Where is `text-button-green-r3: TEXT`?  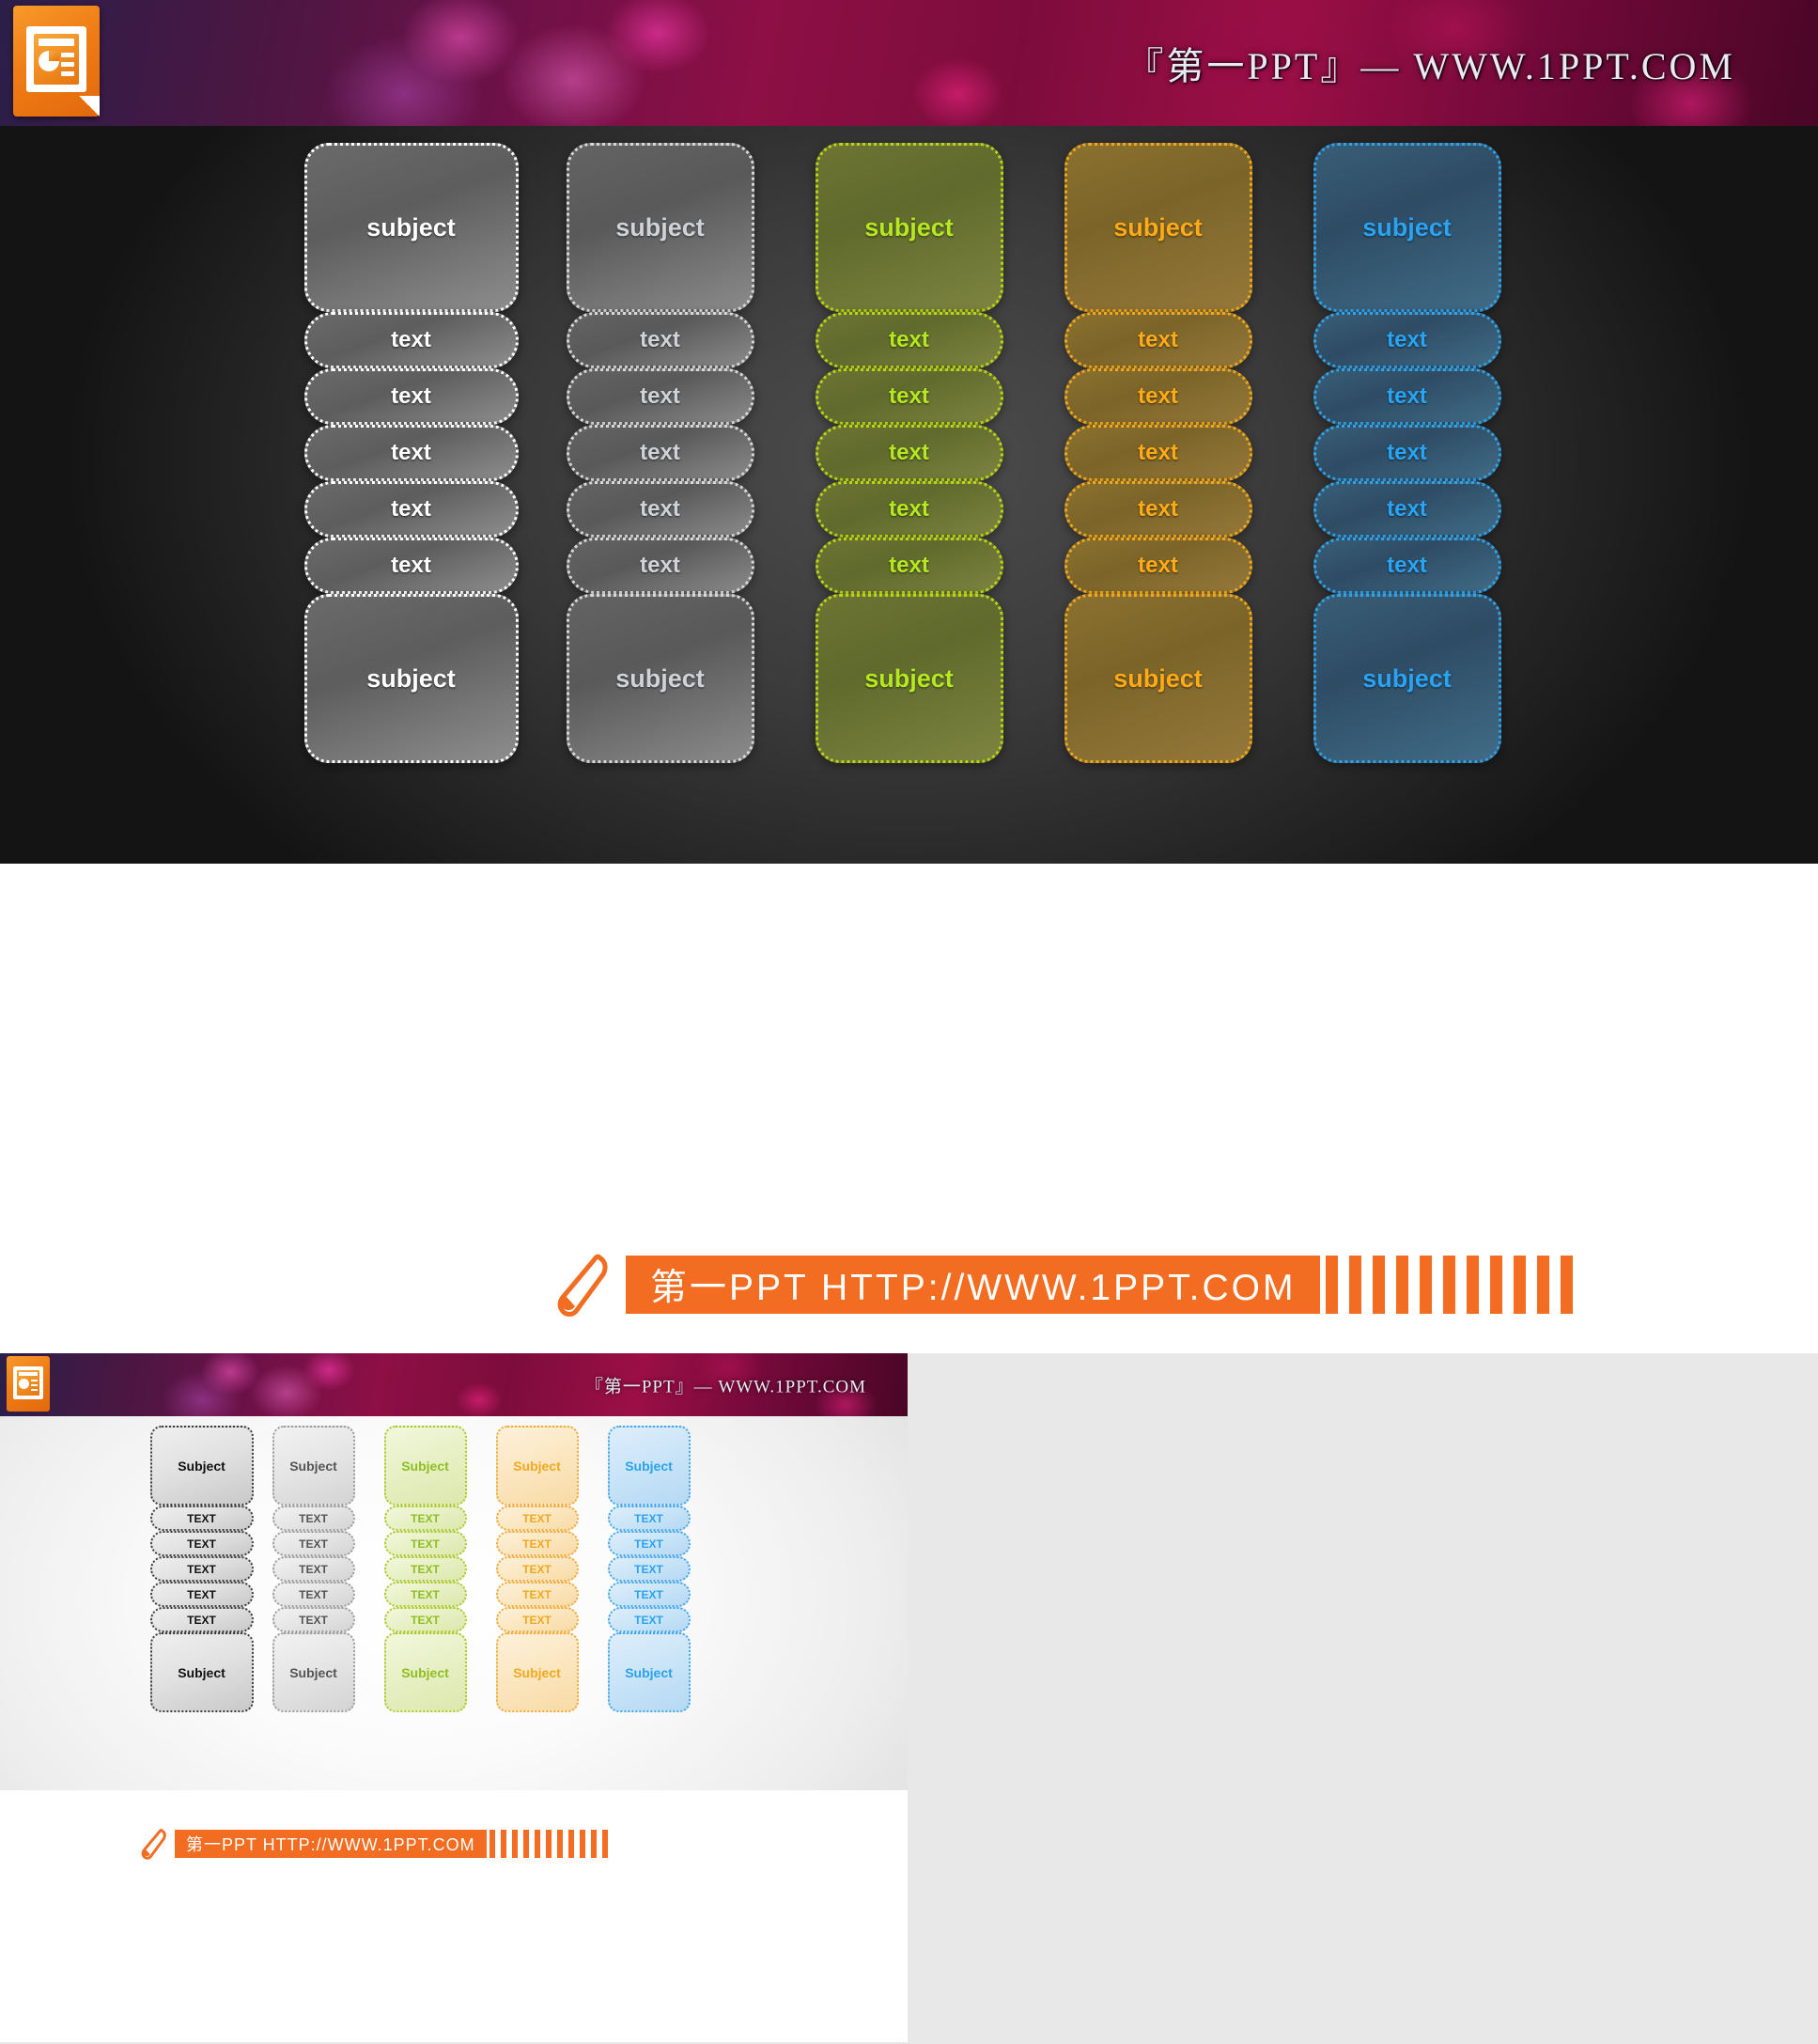
text-button-green-r3: TEXT is located at coordinates (425, 1569).